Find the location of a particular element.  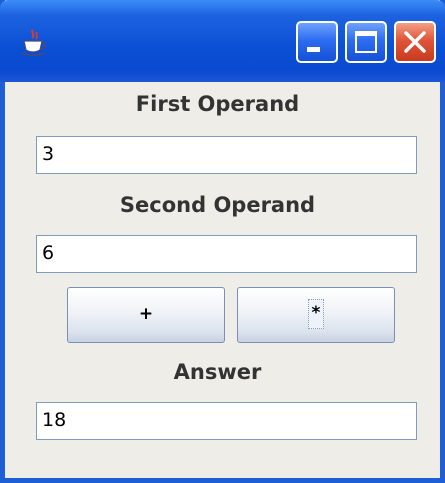

plus-button-label: + is located at coordinates (146, 314).